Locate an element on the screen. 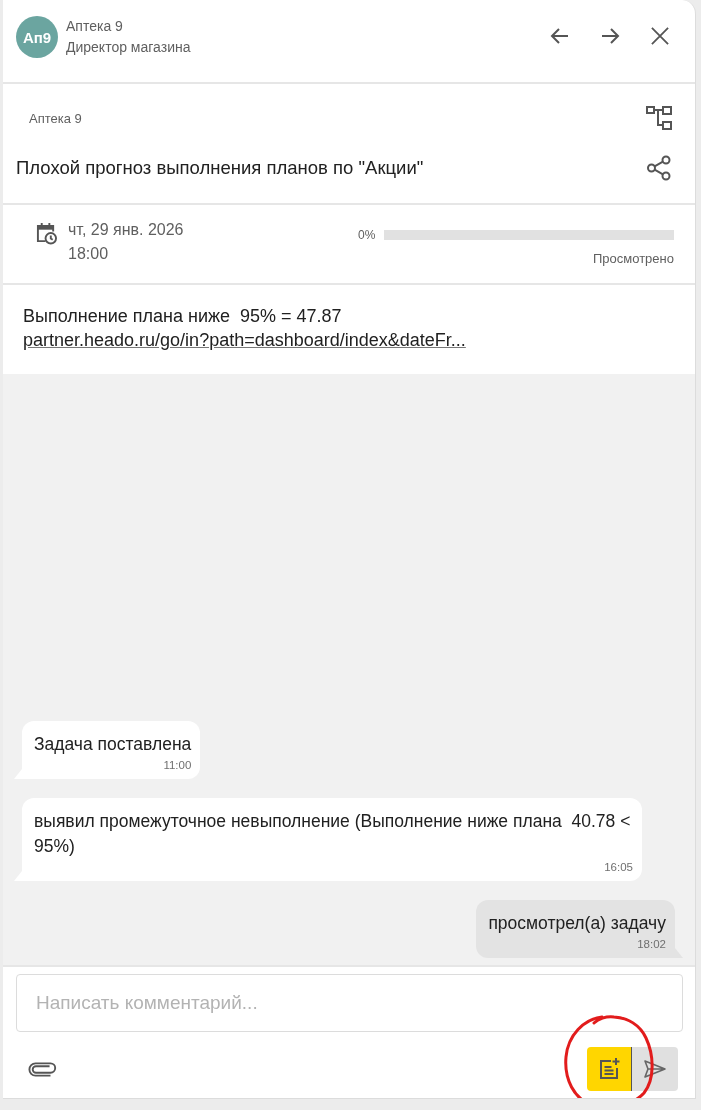  close-icon is located at coordinates (660, 36).